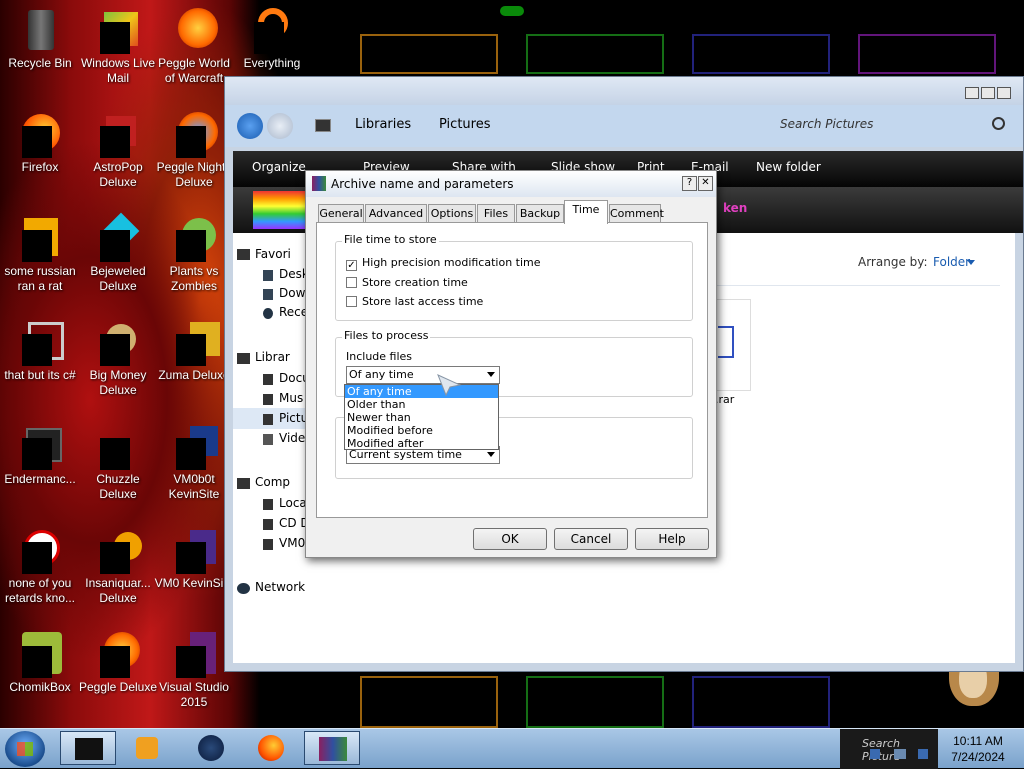 The image size is (1024, 769). I want to click on nav-network: Network, so click(280, 587).